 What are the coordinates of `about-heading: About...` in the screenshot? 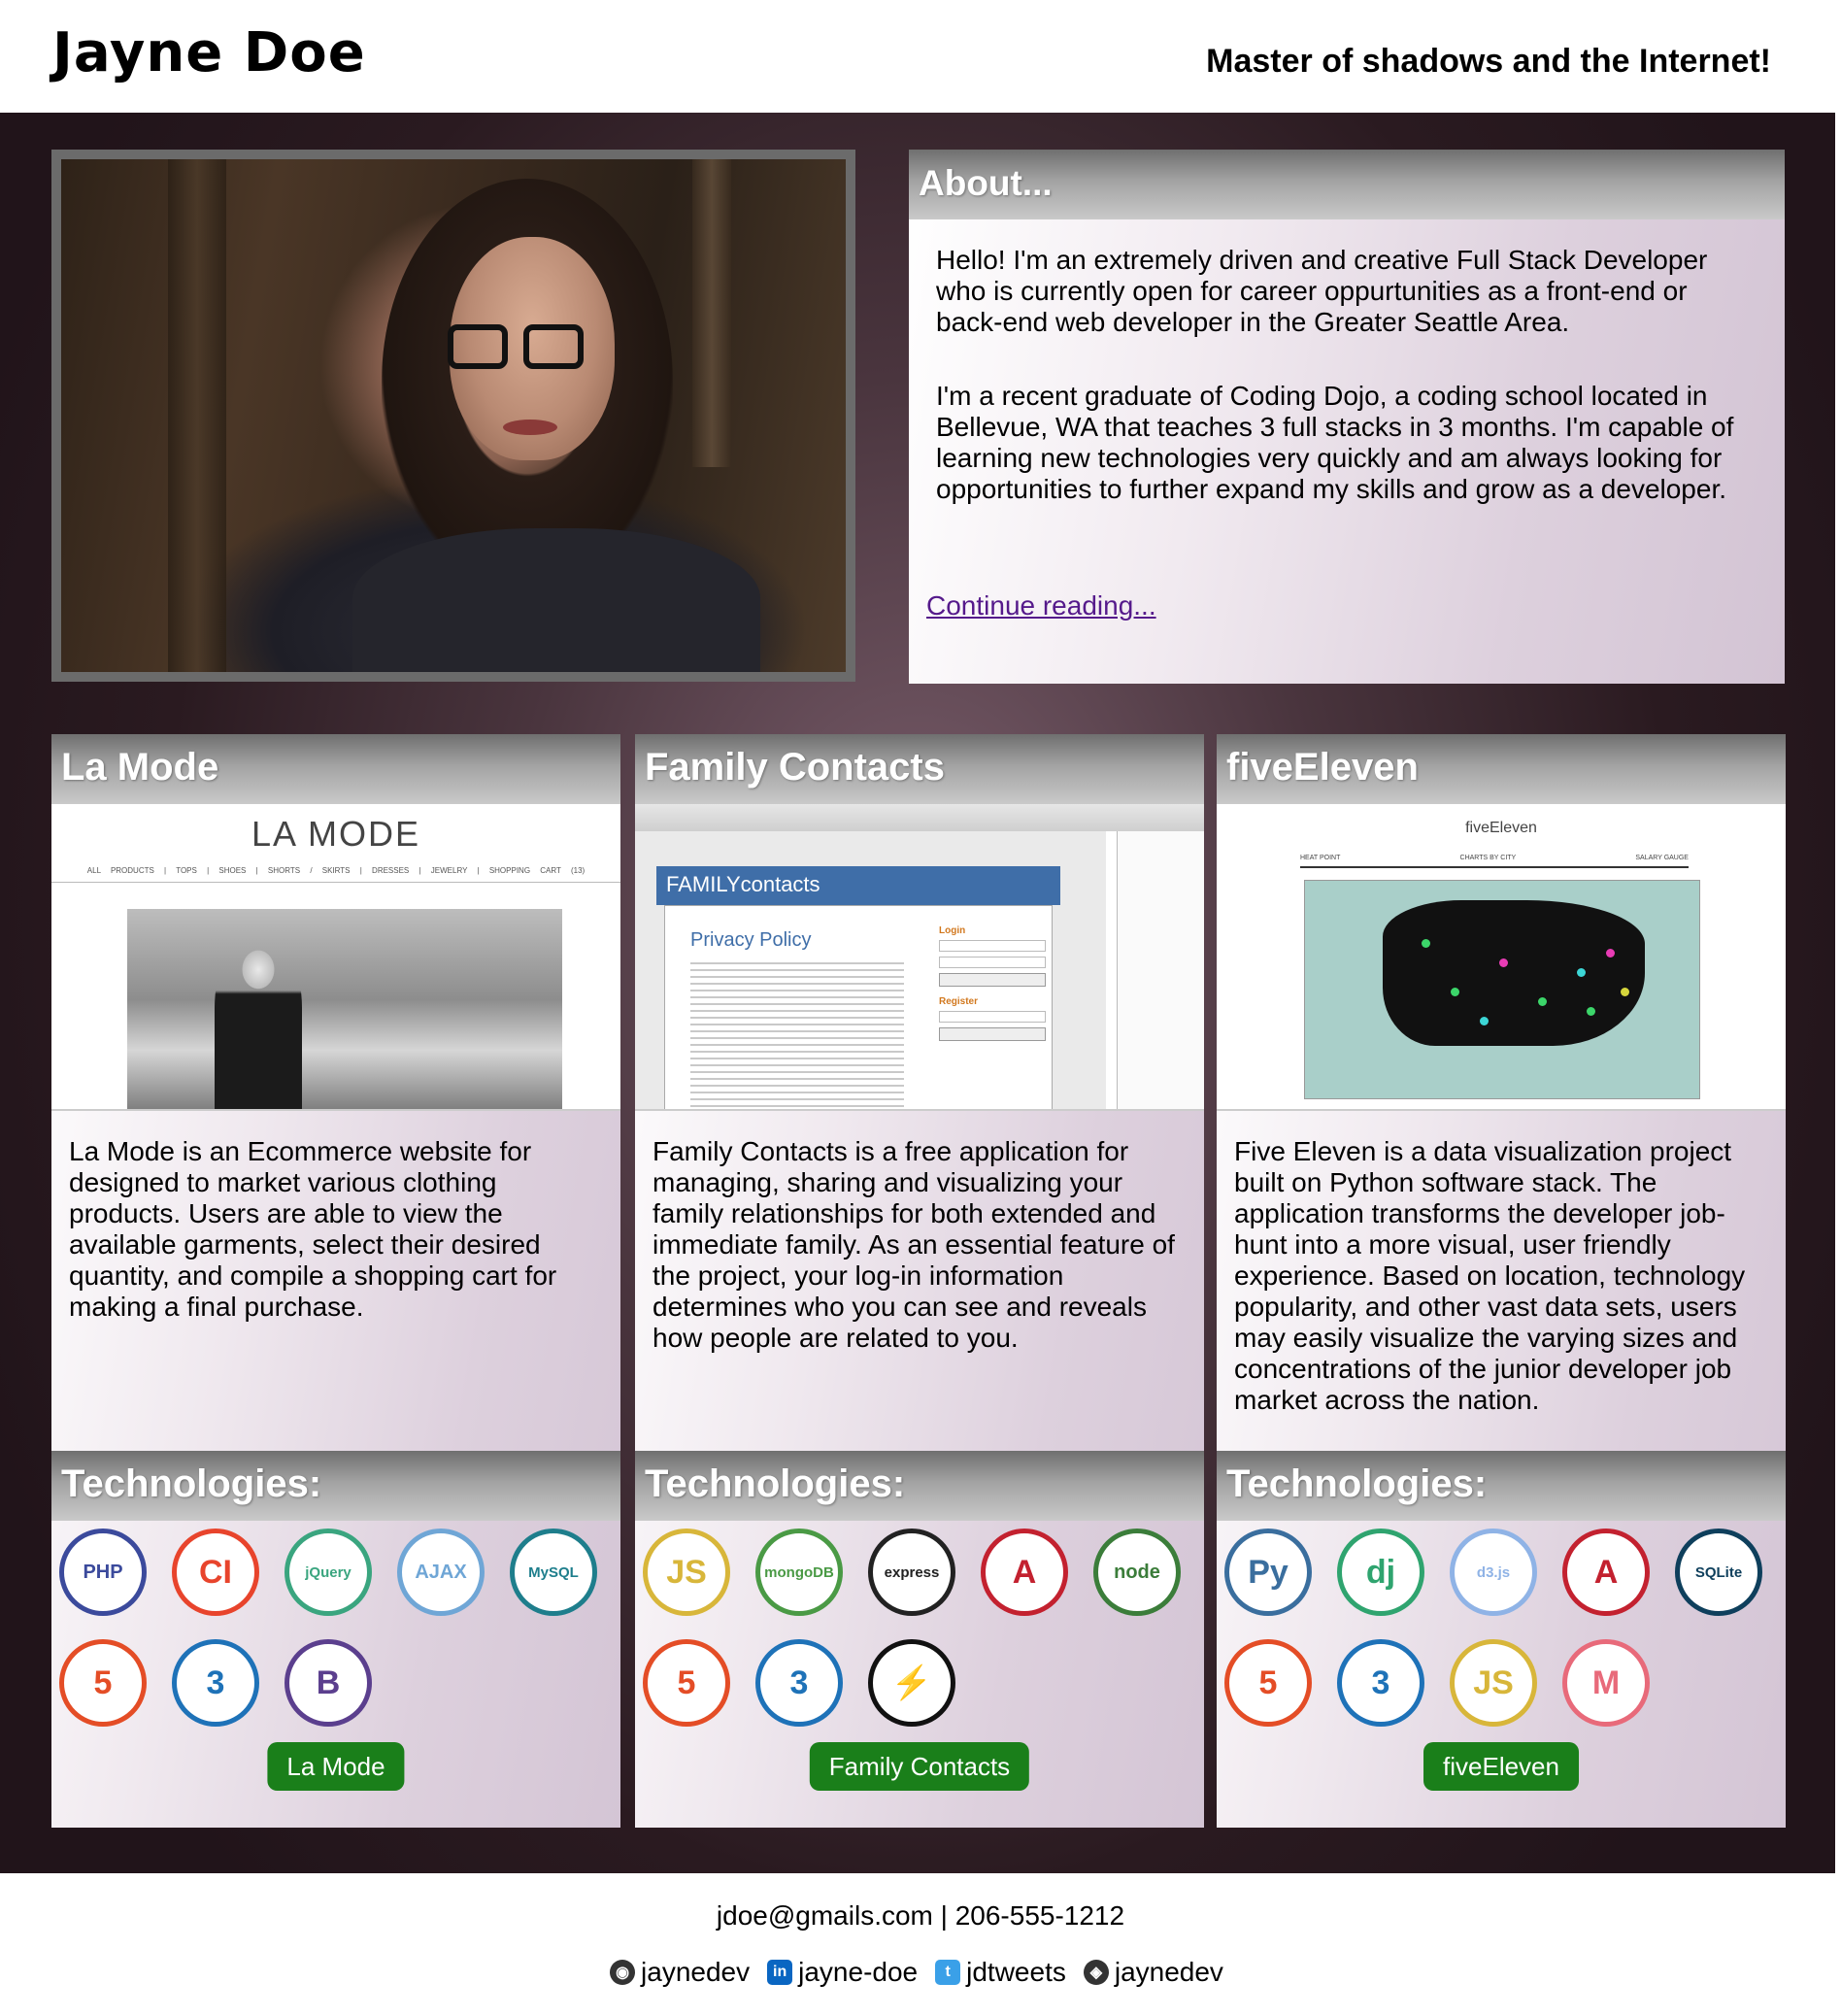 It's located at (1347, 184).